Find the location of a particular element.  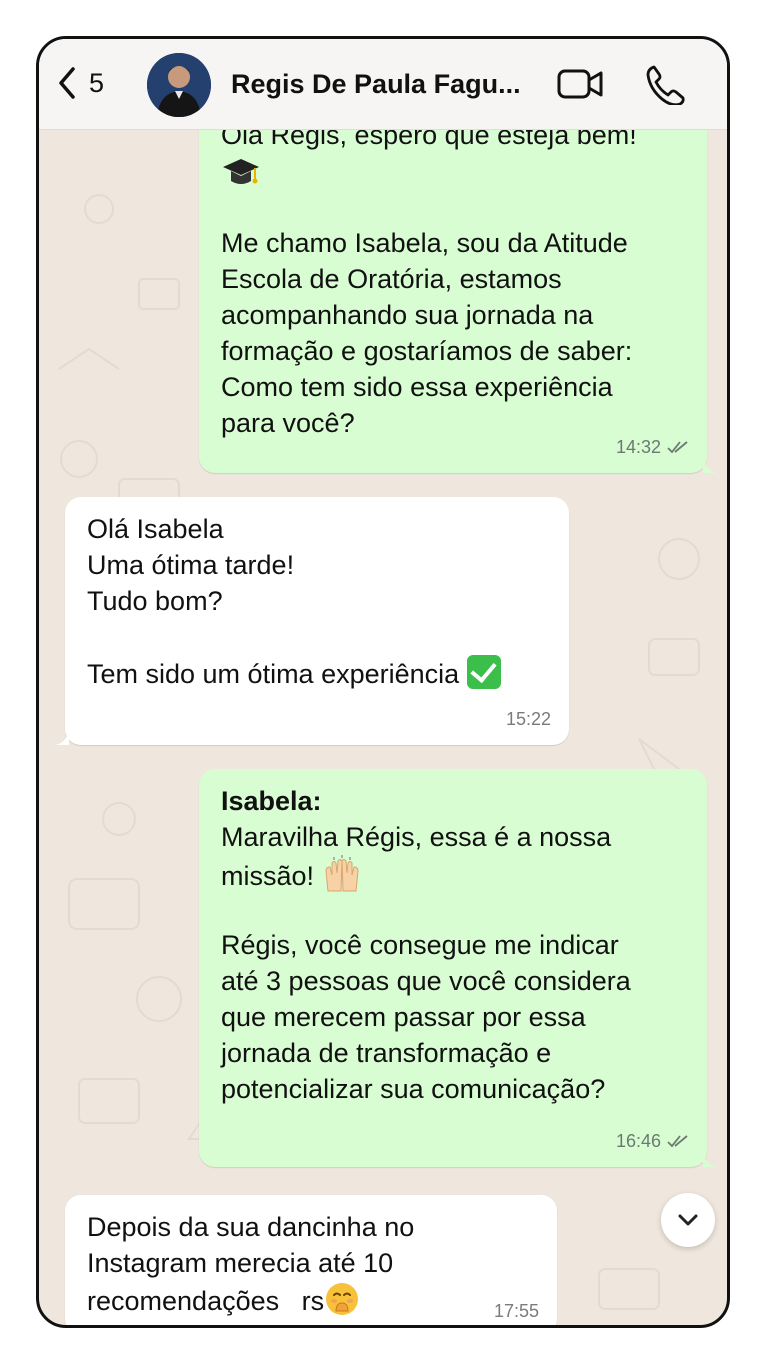

scroll-to-bottom-button is located at coordinates (688, 1220).